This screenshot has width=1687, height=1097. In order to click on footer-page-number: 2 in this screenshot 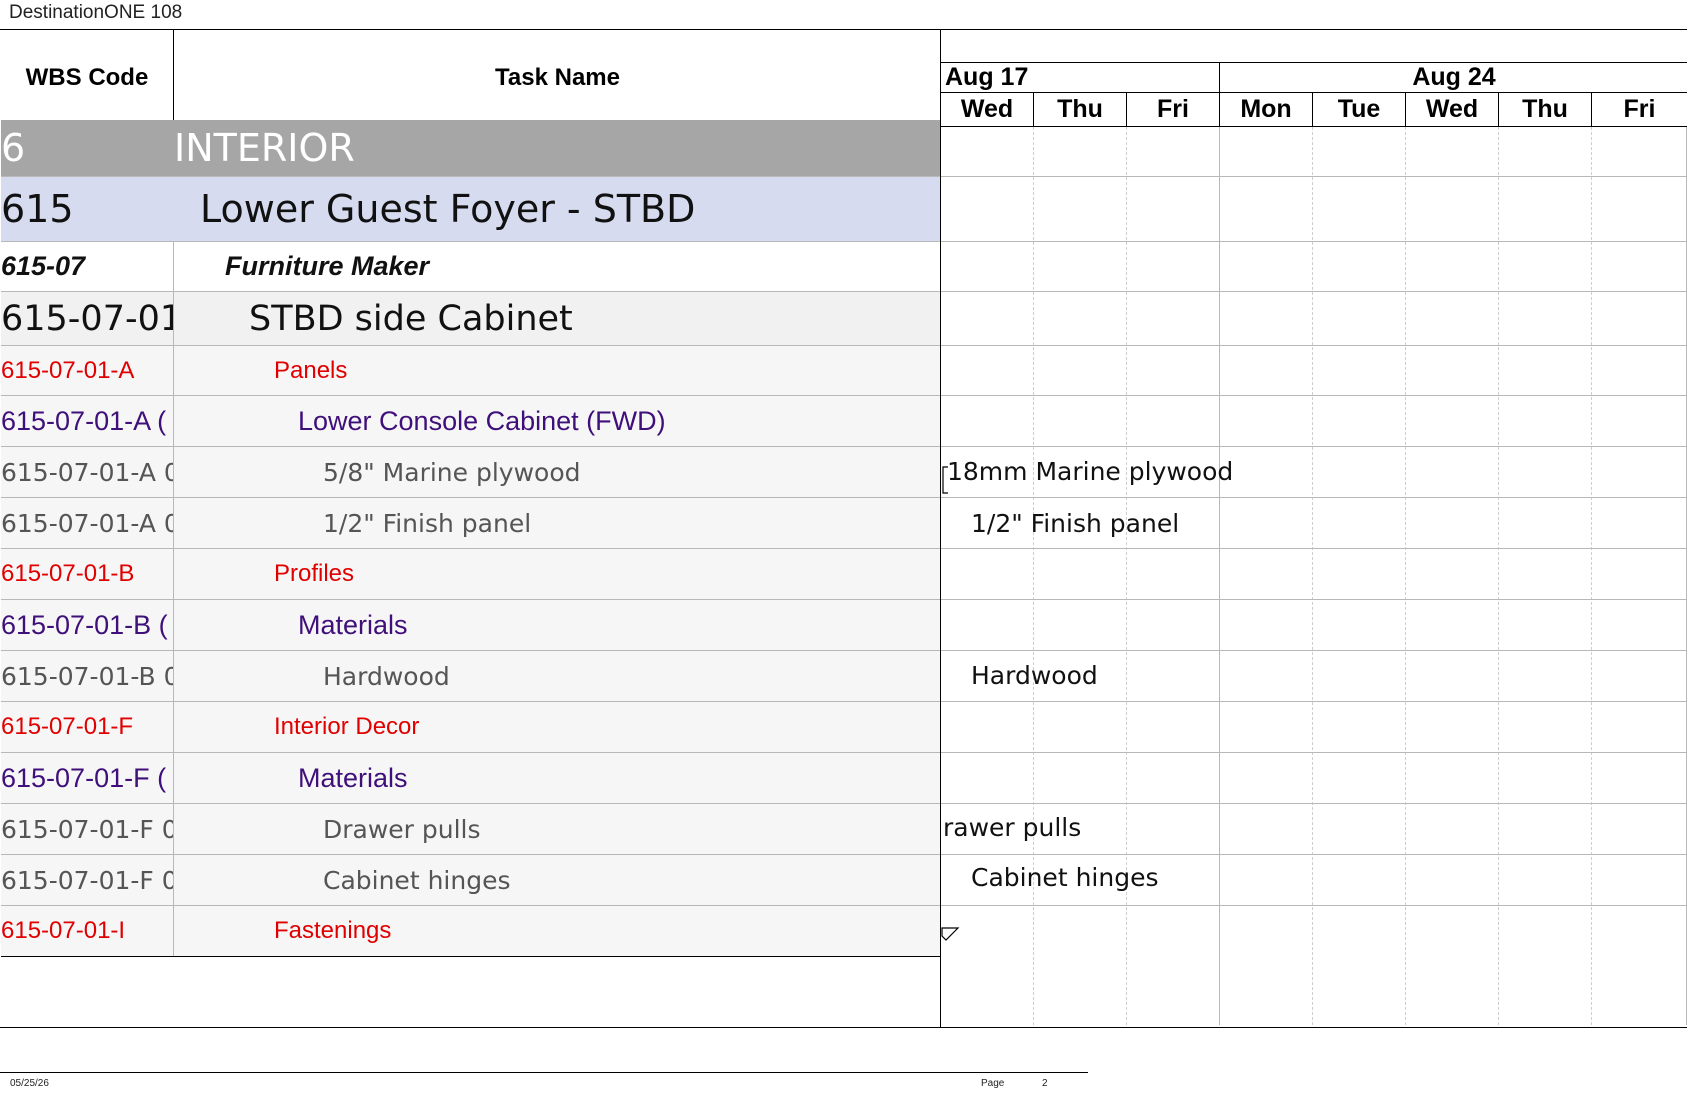, I will do `click(1045, 1083)`.